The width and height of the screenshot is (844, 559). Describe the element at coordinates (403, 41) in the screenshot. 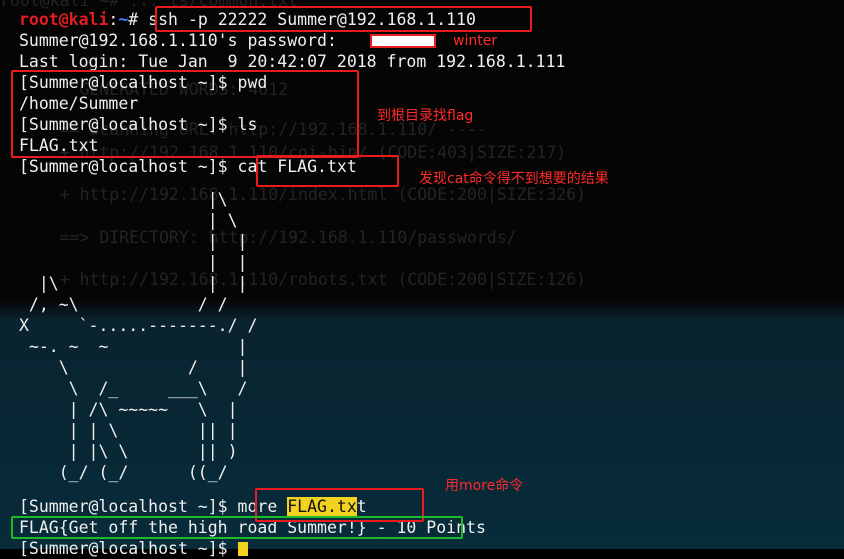

I see `password-redaction` at that location.